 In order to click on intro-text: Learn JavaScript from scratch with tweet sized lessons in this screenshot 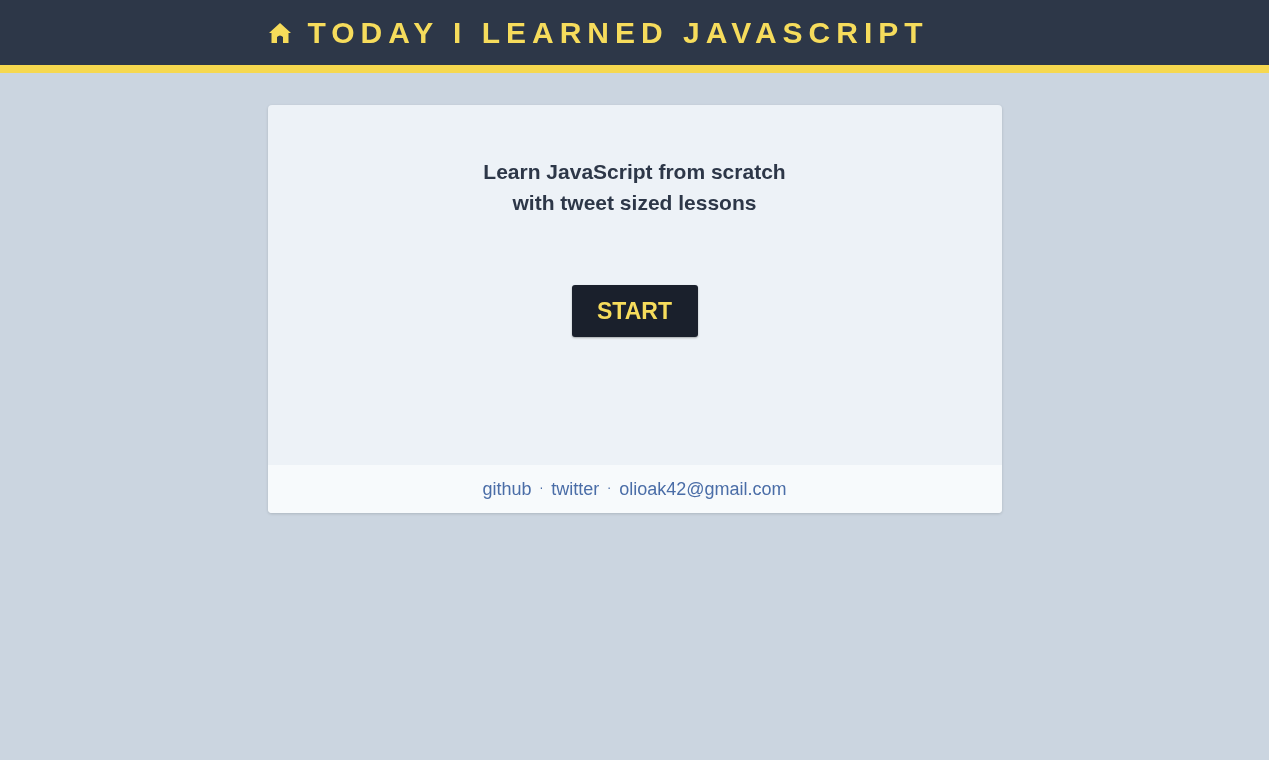, I will do `click(634, 187)`.